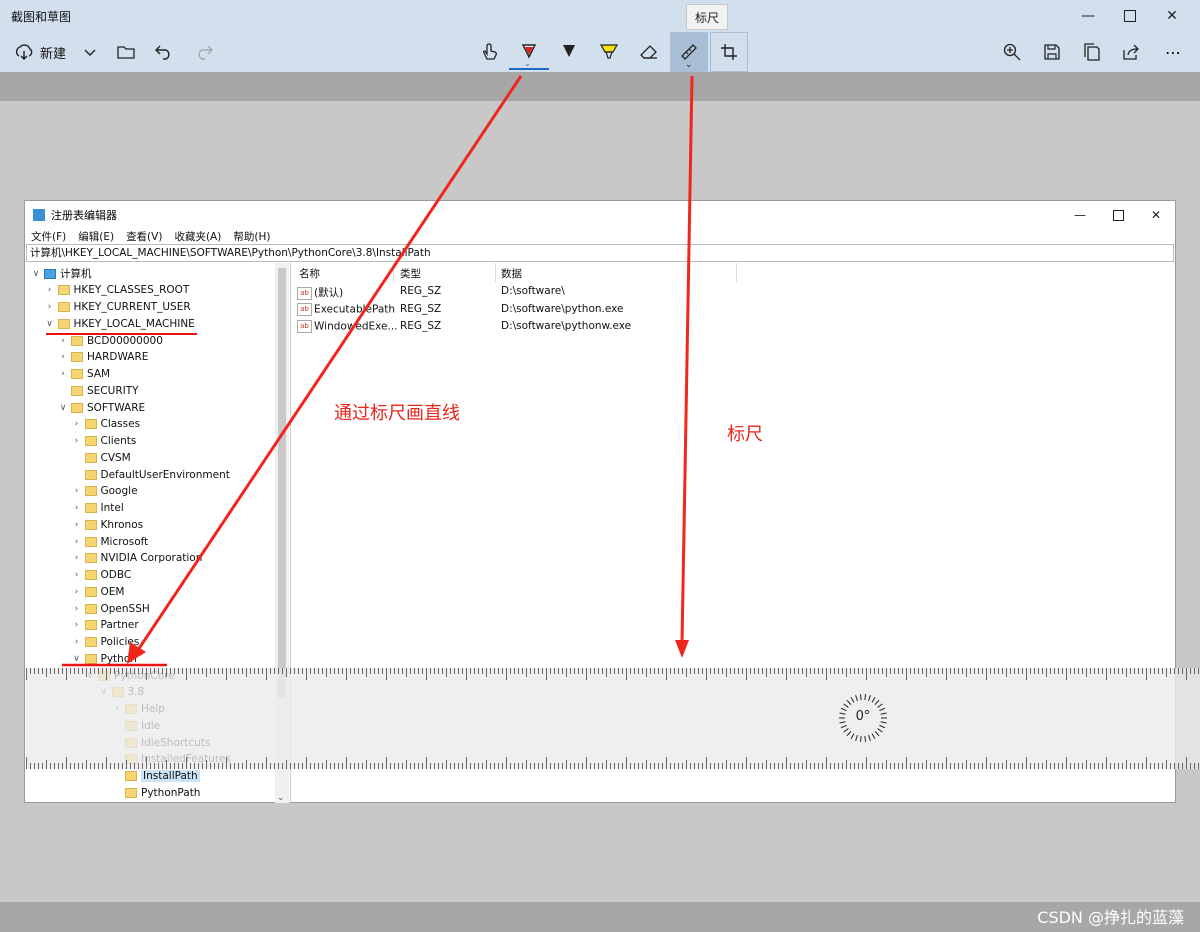  What do you see at coordinates (151, 474) in the screenshot?
I see `tree-item: DefaultUserEnvironment` at bounding box center [151, 474].